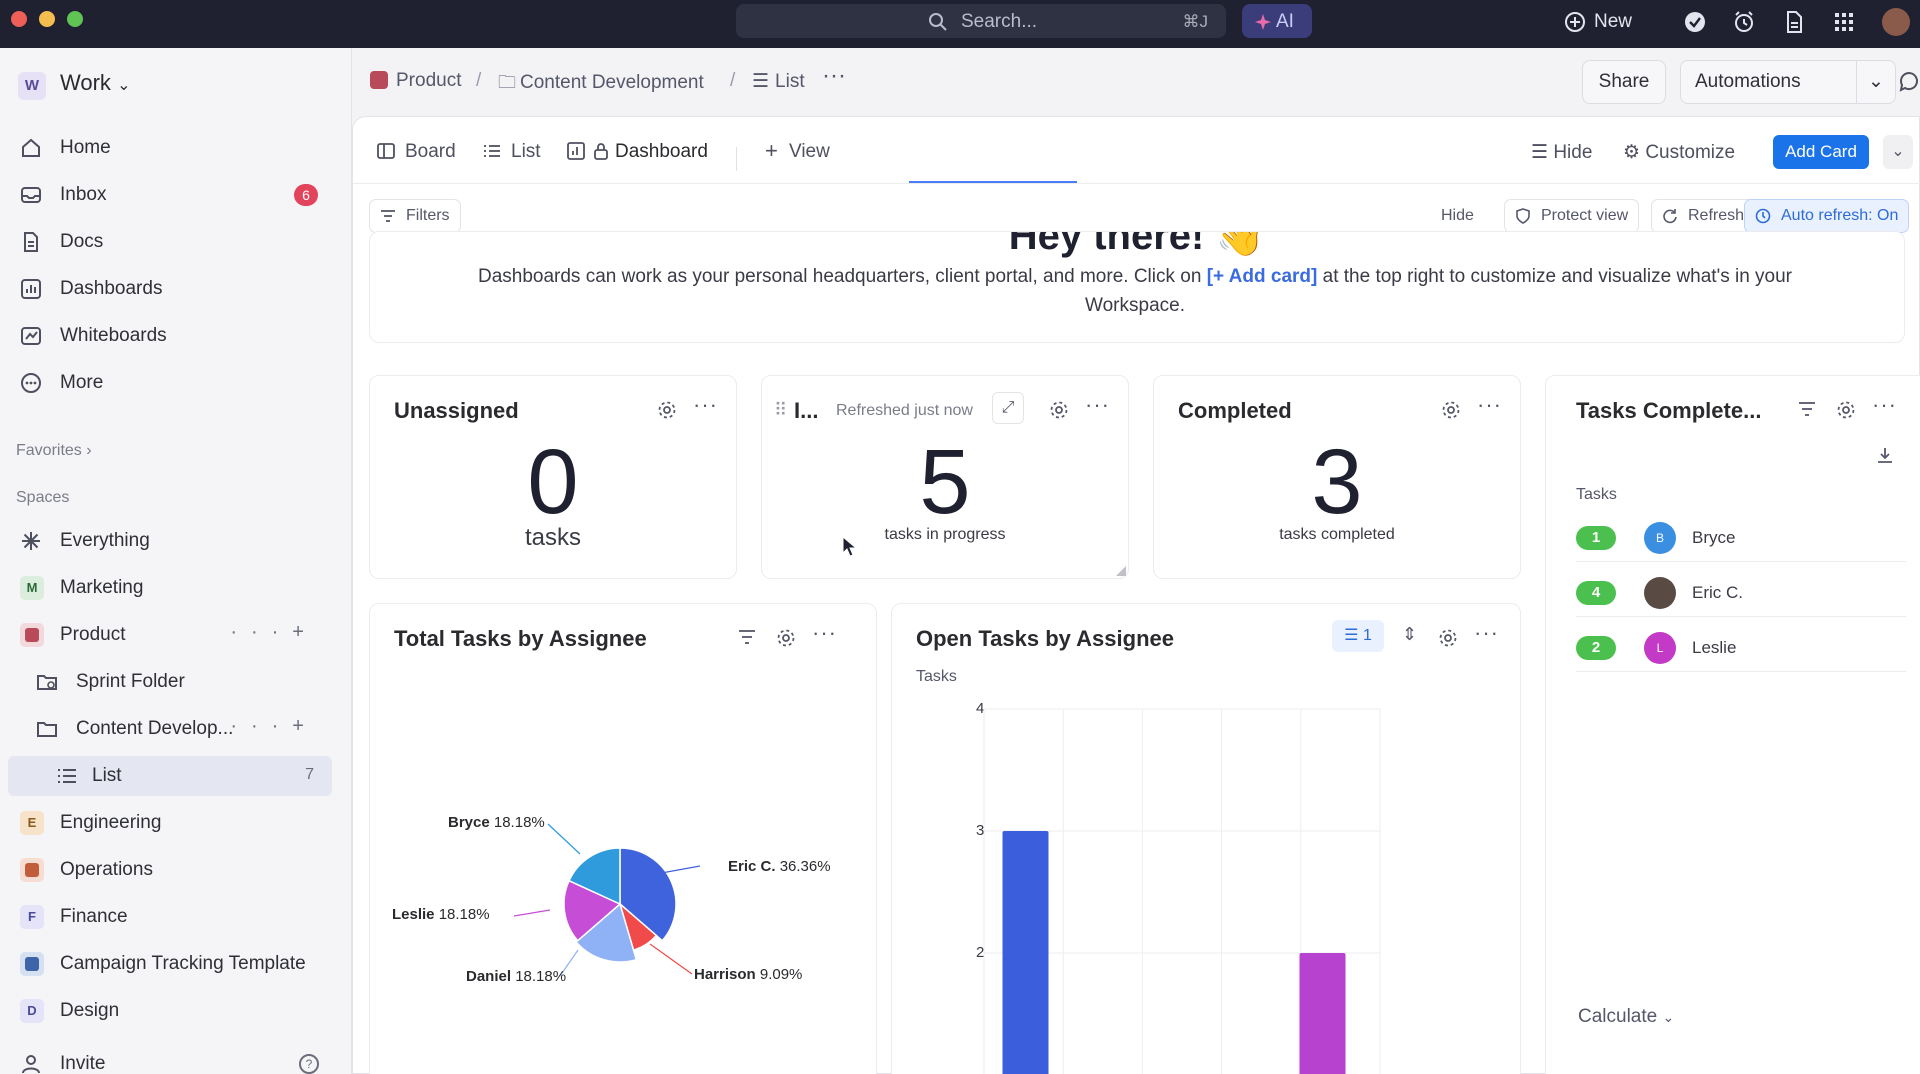 Image resolution: width=1920 pixels, height=1074 pixels. Describe the element at coordinates (47, 729) in the screenshot. I see `folder-icon` at that location.